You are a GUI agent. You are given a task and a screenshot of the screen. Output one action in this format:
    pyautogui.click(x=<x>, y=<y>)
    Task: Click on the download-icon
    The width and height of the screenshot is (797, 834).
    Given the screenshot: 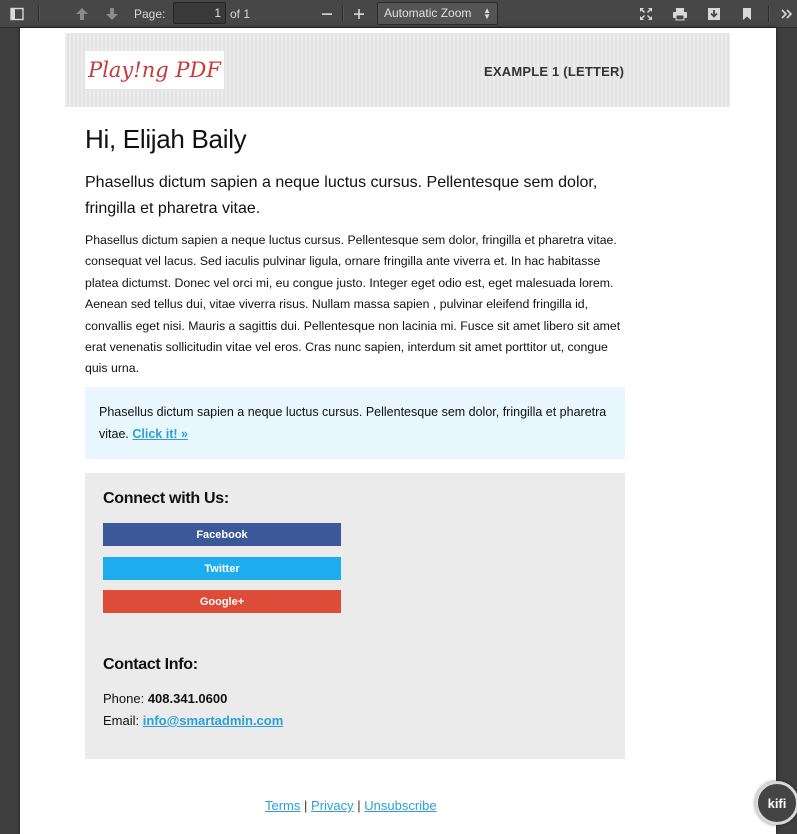 What is the action you would take?
    pyautogui.click(x=714, y=13)
    